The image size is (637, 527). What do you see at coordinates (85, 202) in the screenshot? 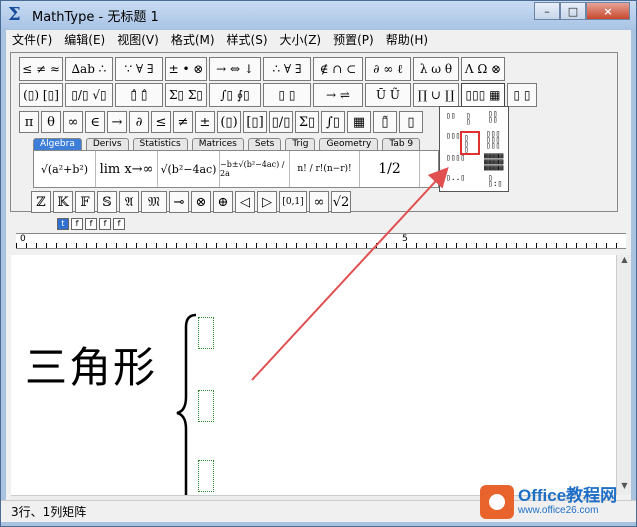
I see `f-button: 𝔽` at bounding box center [85, 202].